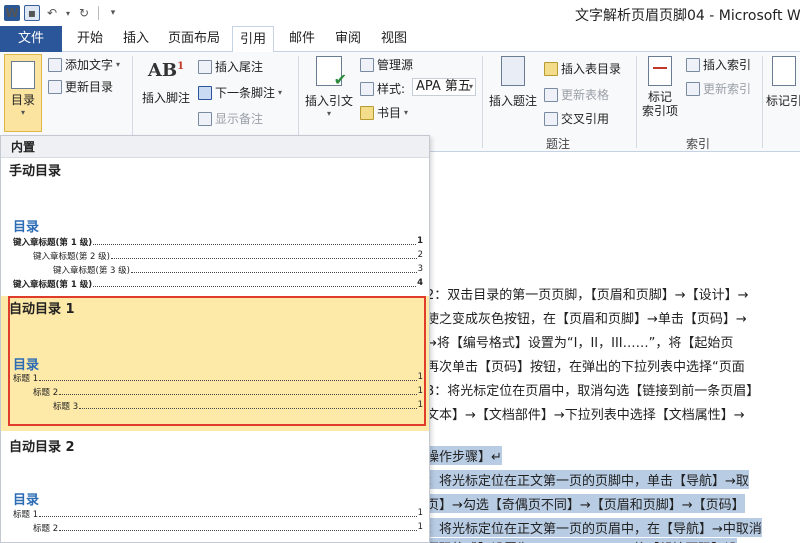 The width and height of the screenshot is (800, 543). What do you see at coordinates (98, 13) in the screenshot?
I see `qat-separator` at bounding box center [98, 13].